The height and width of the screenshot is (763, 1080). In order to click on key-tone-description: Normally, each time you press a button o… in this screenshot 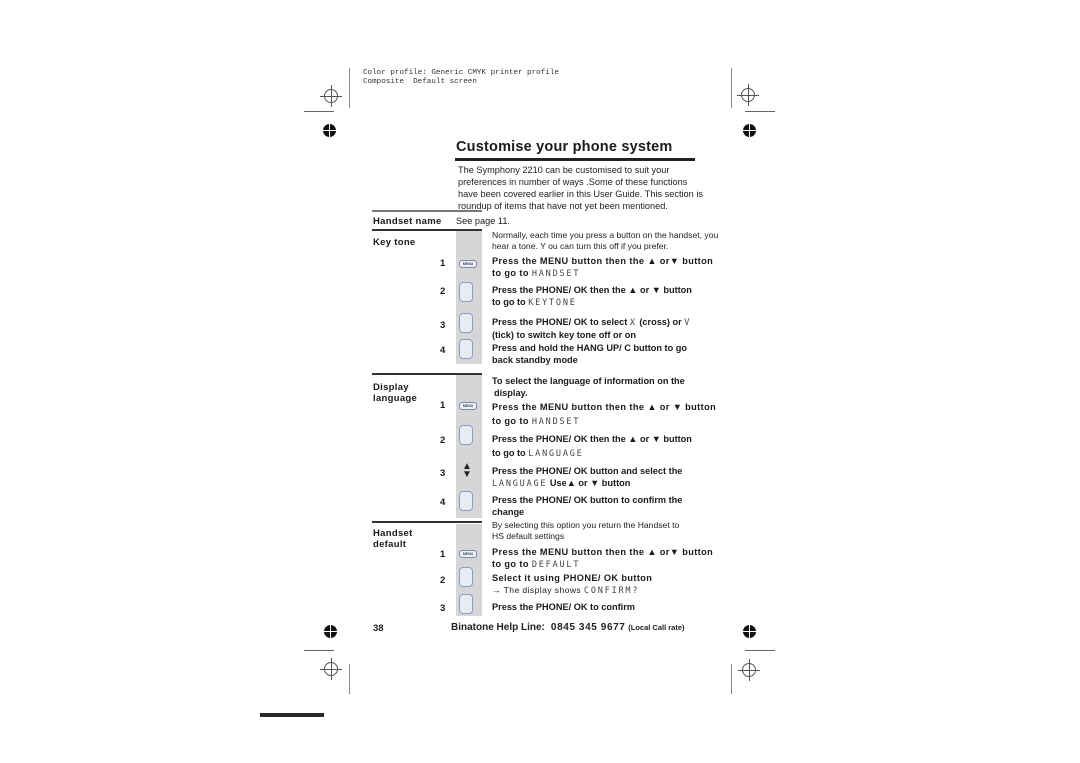, I will do `click(605, 240)`.